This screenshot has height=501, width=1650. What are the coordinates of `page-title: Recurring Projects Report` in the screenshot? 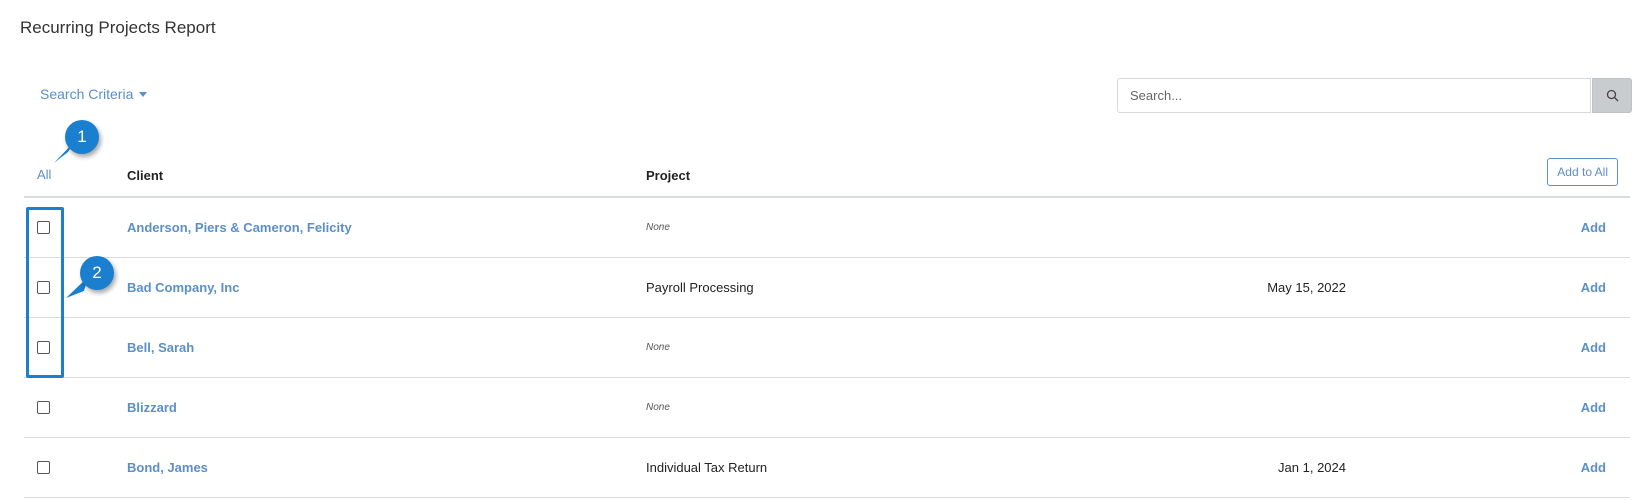 It's located at (118, 27).